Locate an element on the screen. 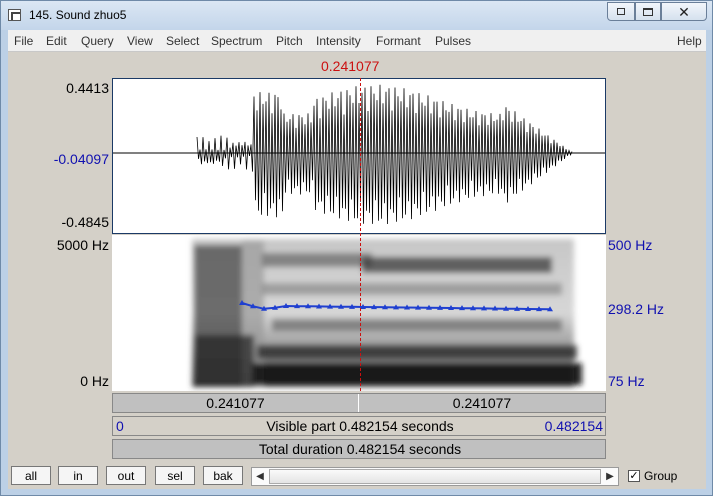 The height and width of the screenshot is (496, 713). all-button: all is located at coordinates (31, 475).